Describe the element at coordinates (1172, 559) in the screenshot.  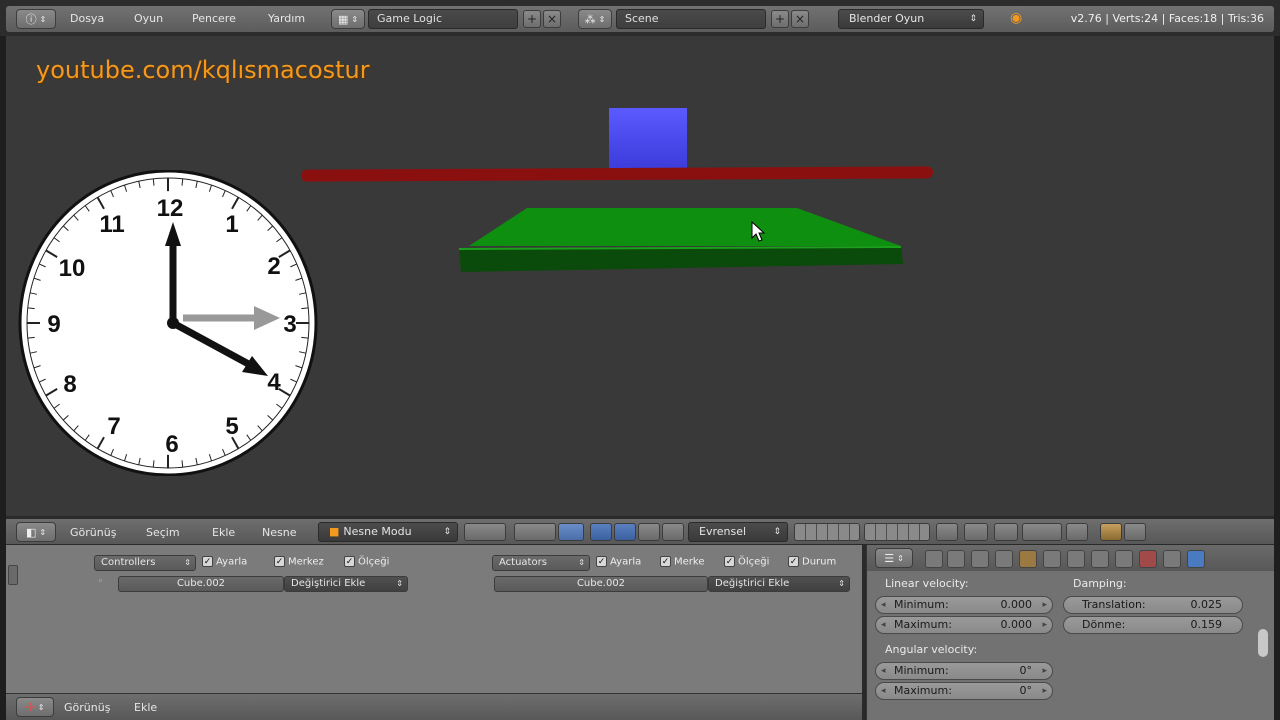
I see `particles-tab-icon` at that location.